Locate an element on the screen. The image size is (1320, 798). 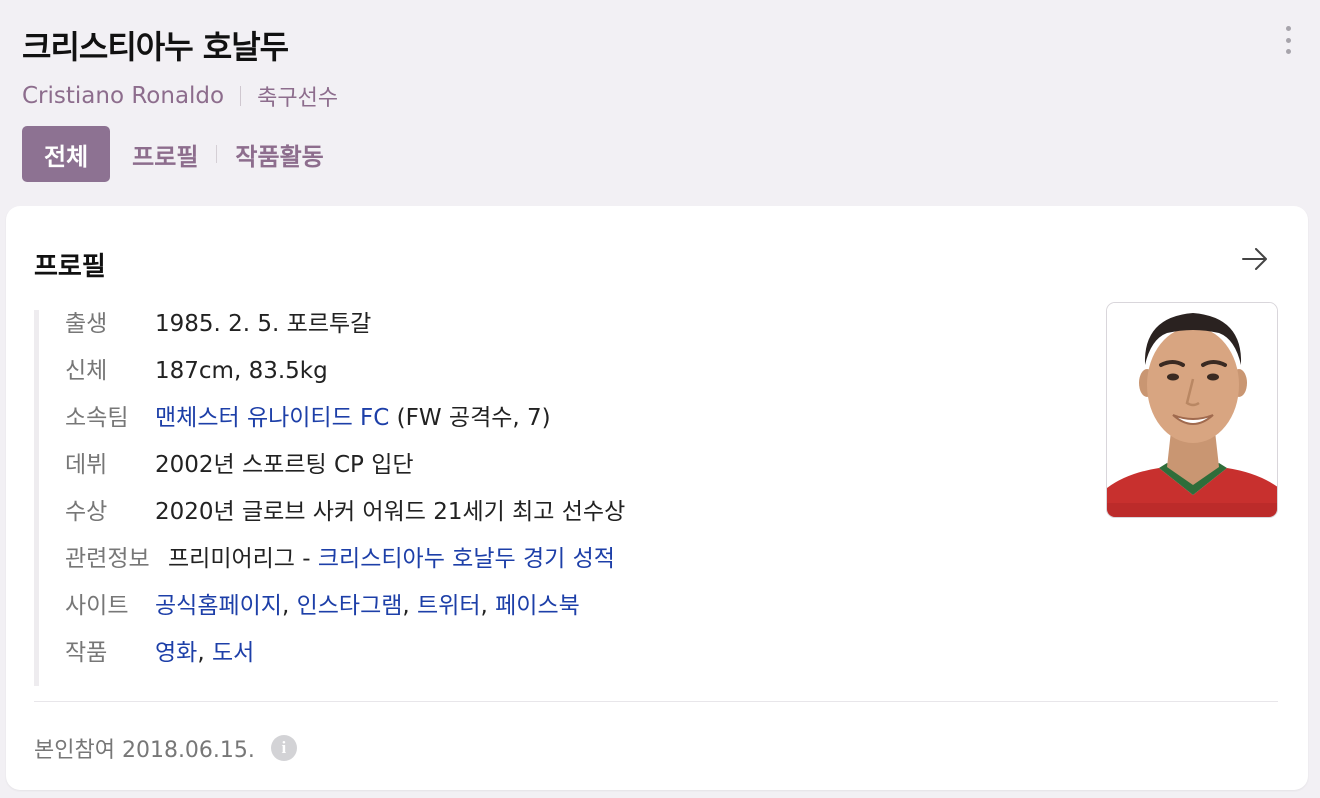
profile-photo is located at coordinates (1192, 410).